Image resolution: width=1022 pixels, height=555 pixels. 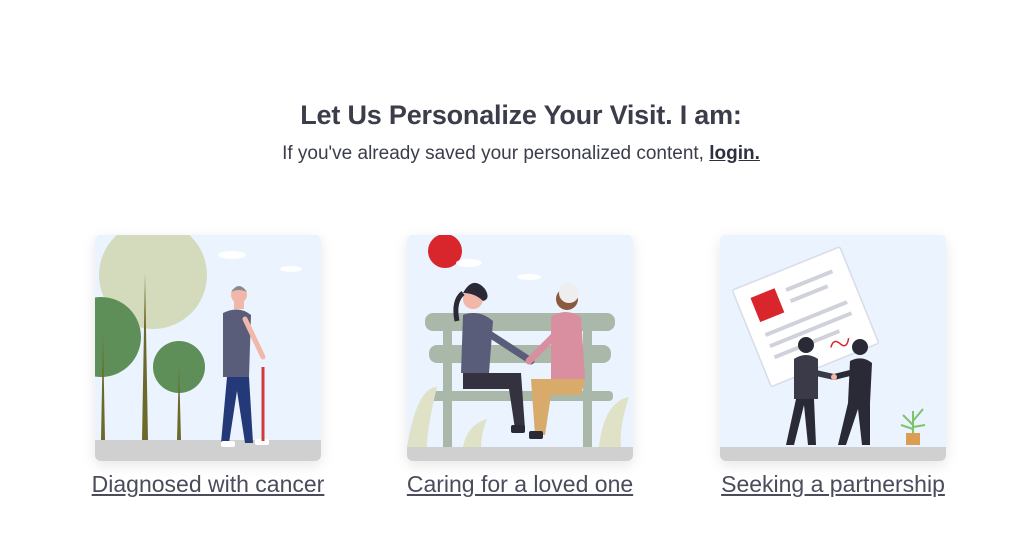 What do you see at coordinates (521, 115) in the screenshot?
I see `page-title: Let Us Personalize Your Visit. I am:` at bounding box center [521, 115].